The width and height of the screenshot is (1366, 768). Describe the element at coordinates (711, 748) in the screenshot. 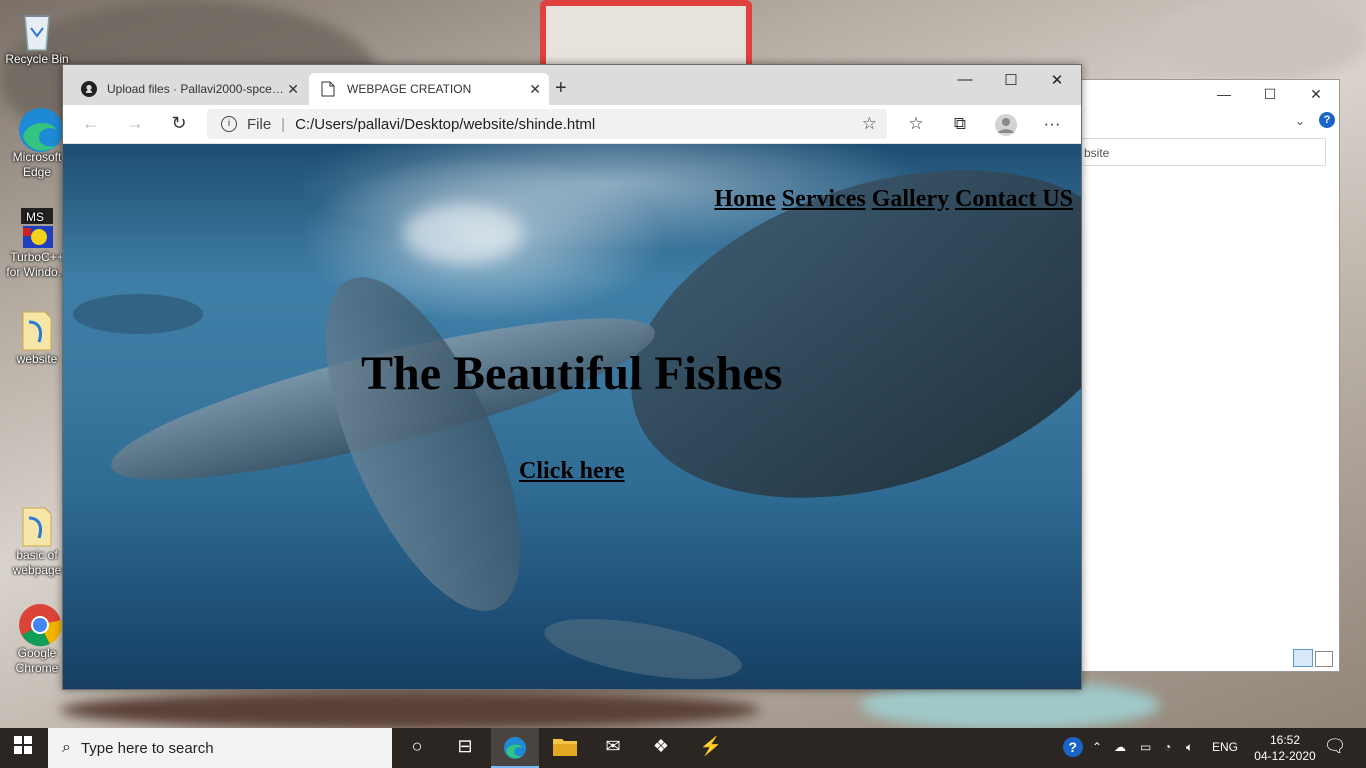

I see `app-icon: ⚡` at that location.